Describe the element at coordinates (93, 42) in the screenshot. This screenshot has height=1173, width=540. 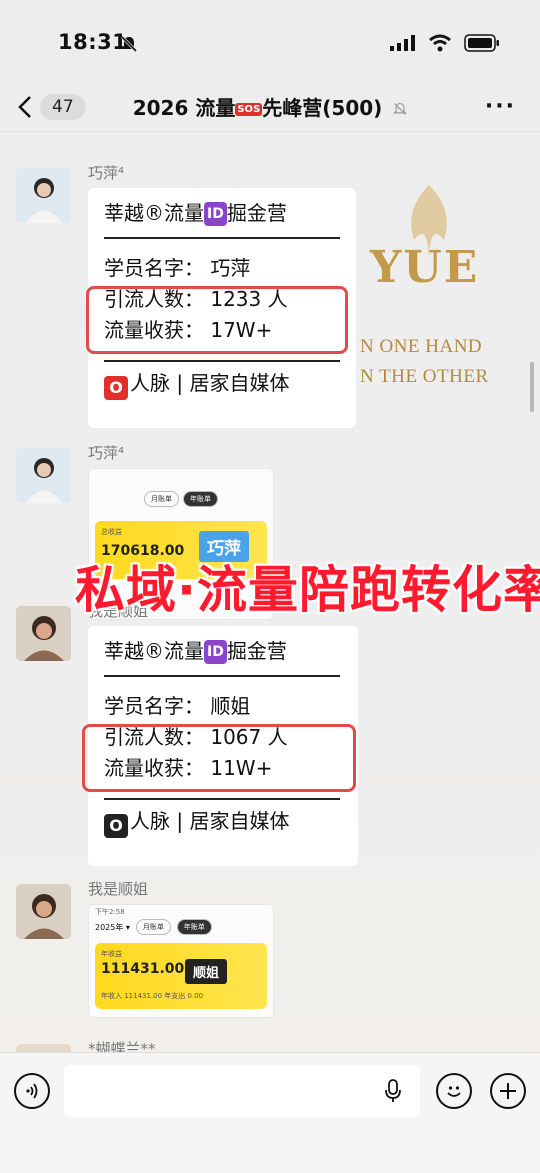
I see `status-time: 18:31` at that location.